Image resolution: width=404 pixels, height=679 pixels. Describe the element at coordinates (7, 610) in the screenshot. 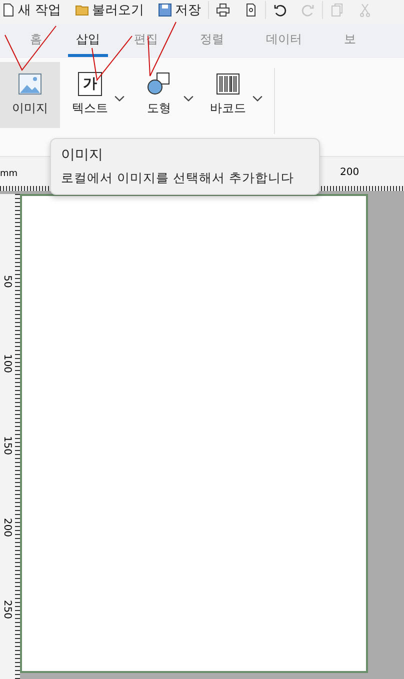

I see `ruler-label: 250` at that location.